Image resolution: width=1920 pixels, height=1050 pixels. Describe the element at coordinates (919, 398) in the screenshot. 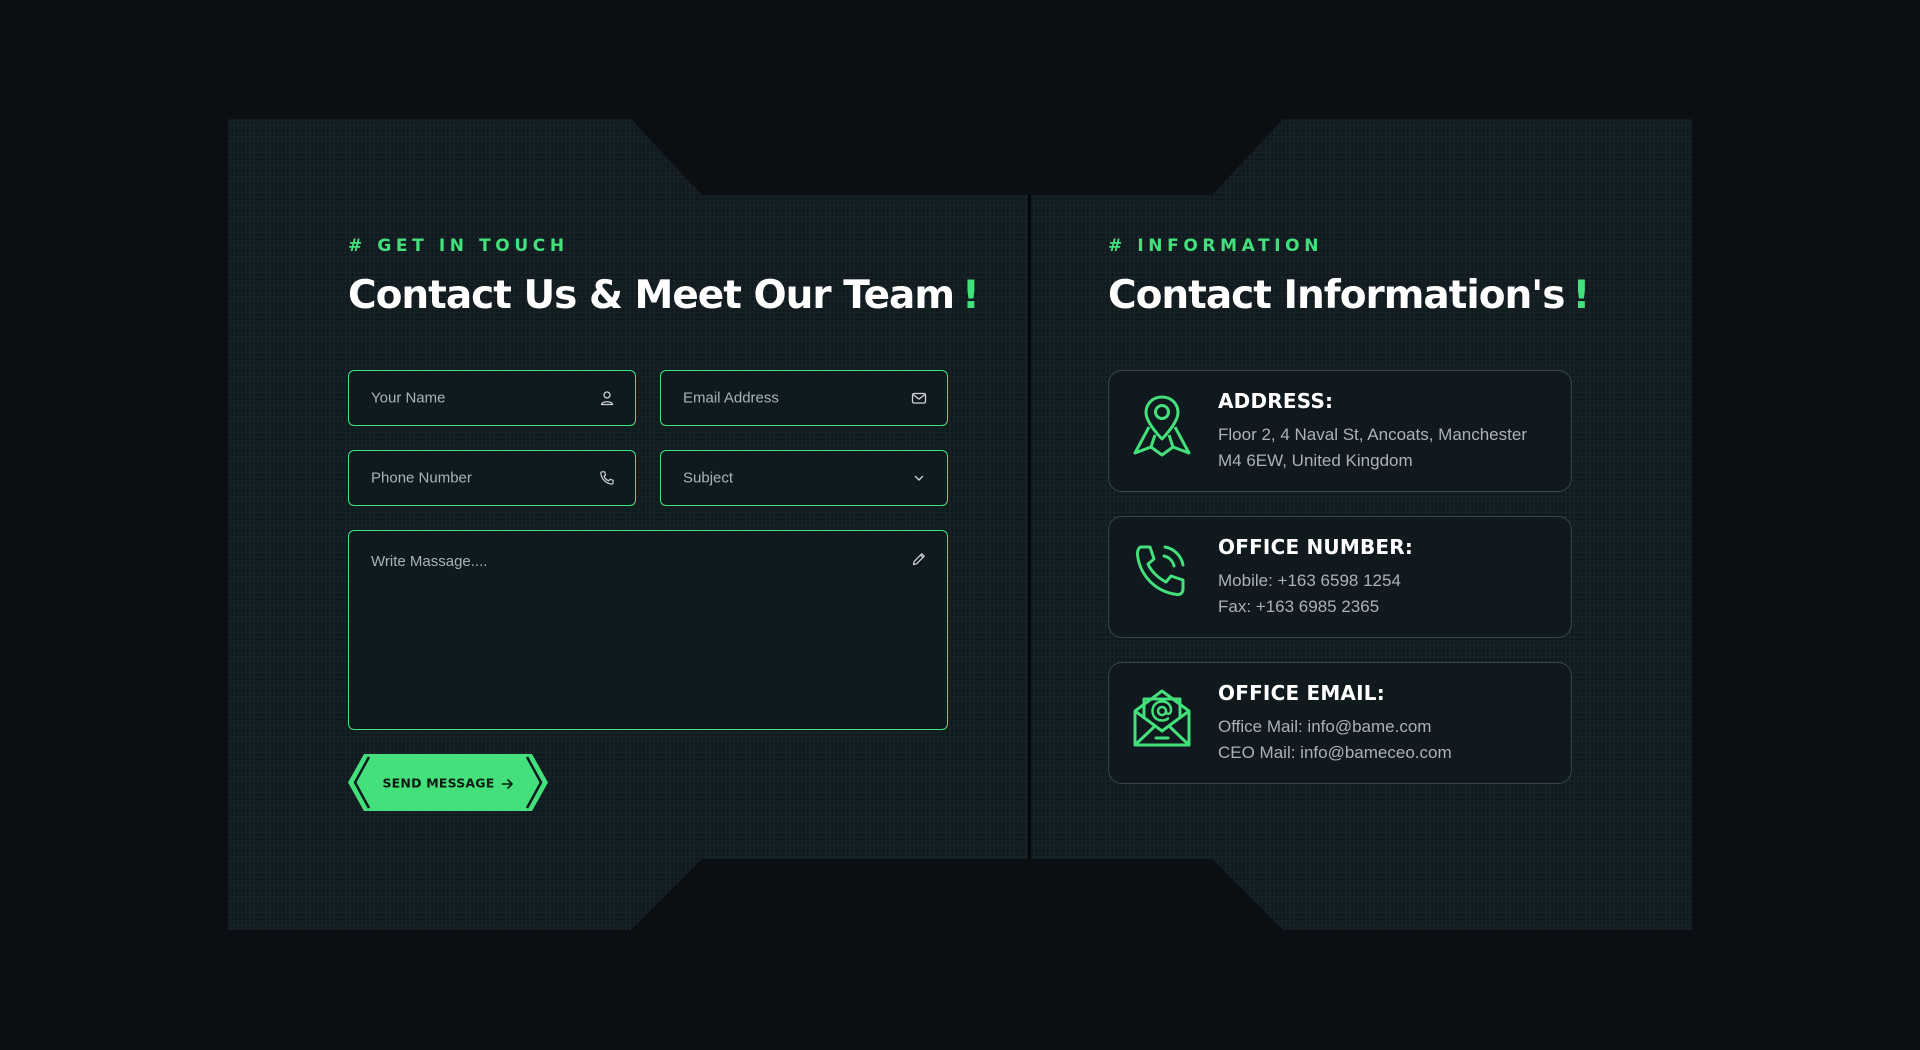

I see `mail-icon` at that location.